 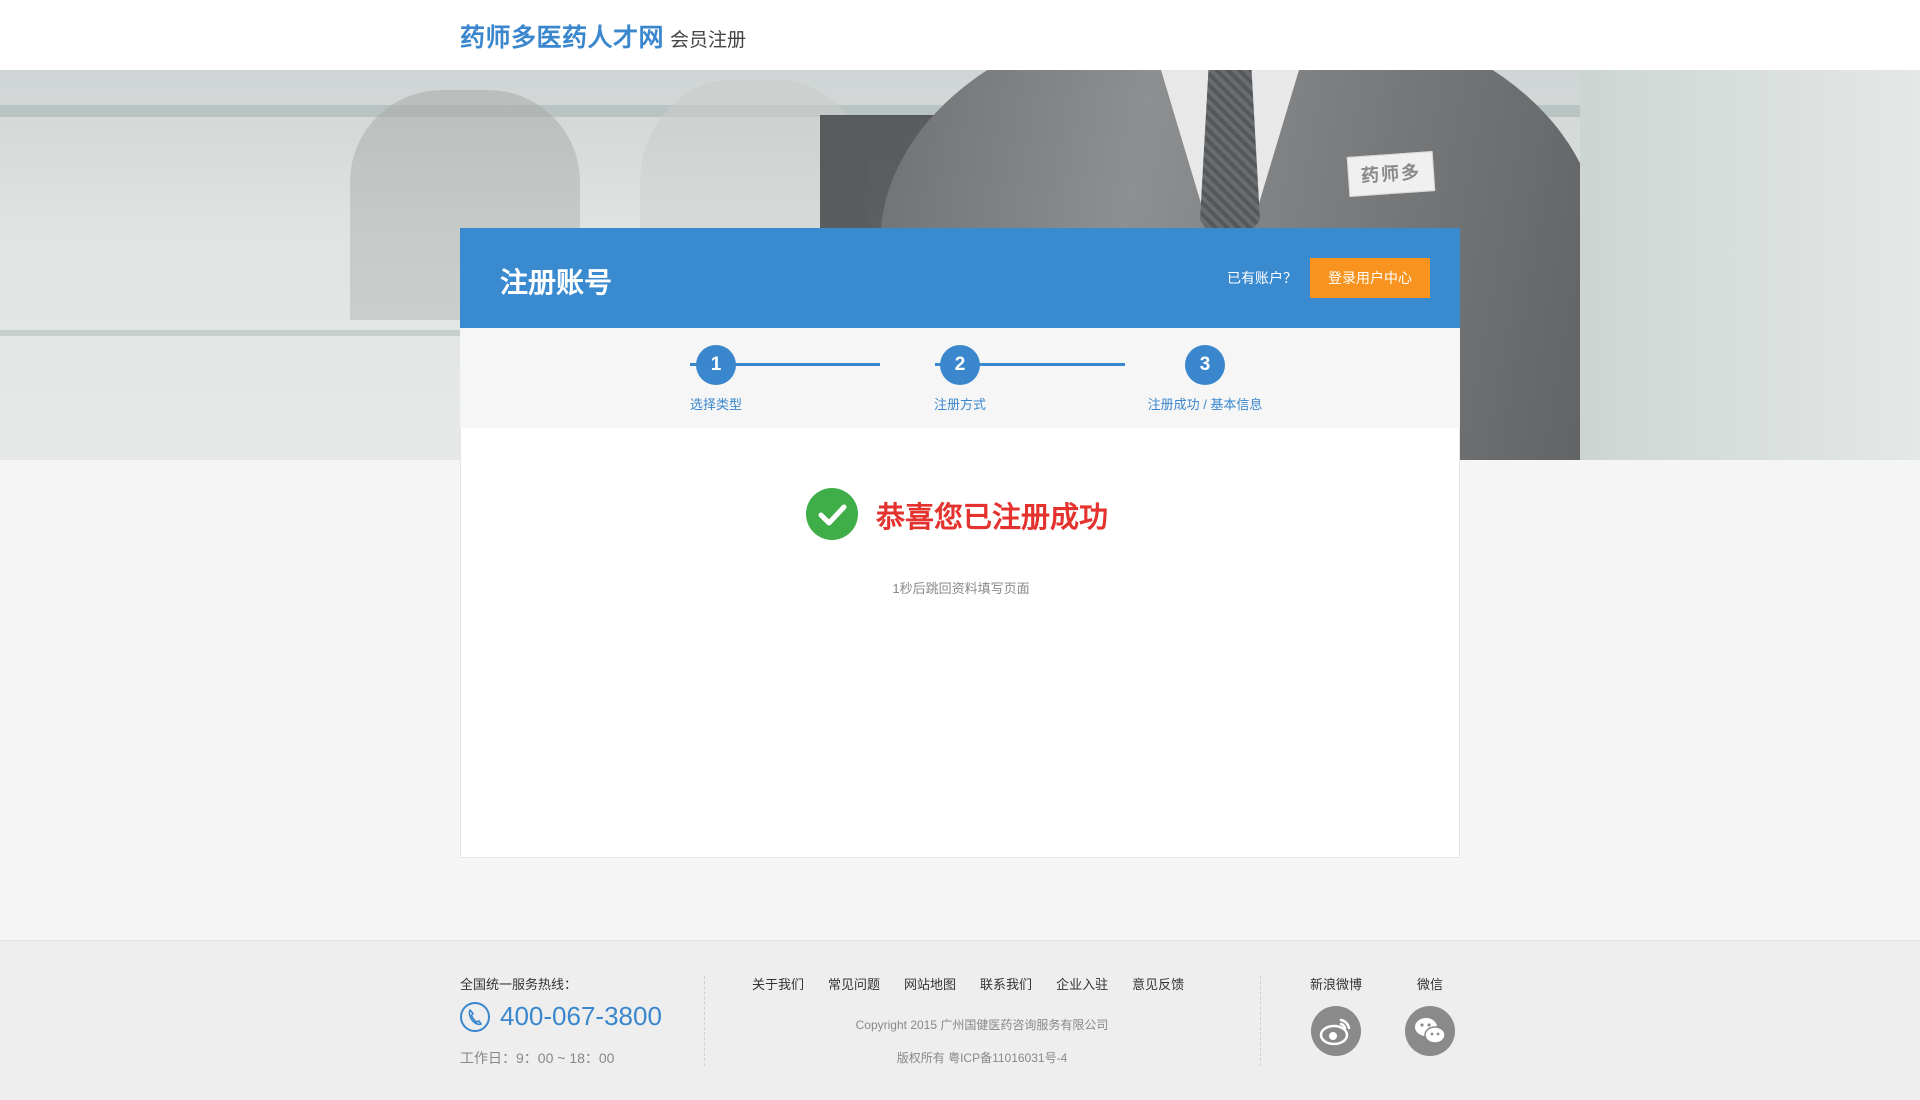 I want to click on wechat-label: 微信, so click(x=1429, y=984).